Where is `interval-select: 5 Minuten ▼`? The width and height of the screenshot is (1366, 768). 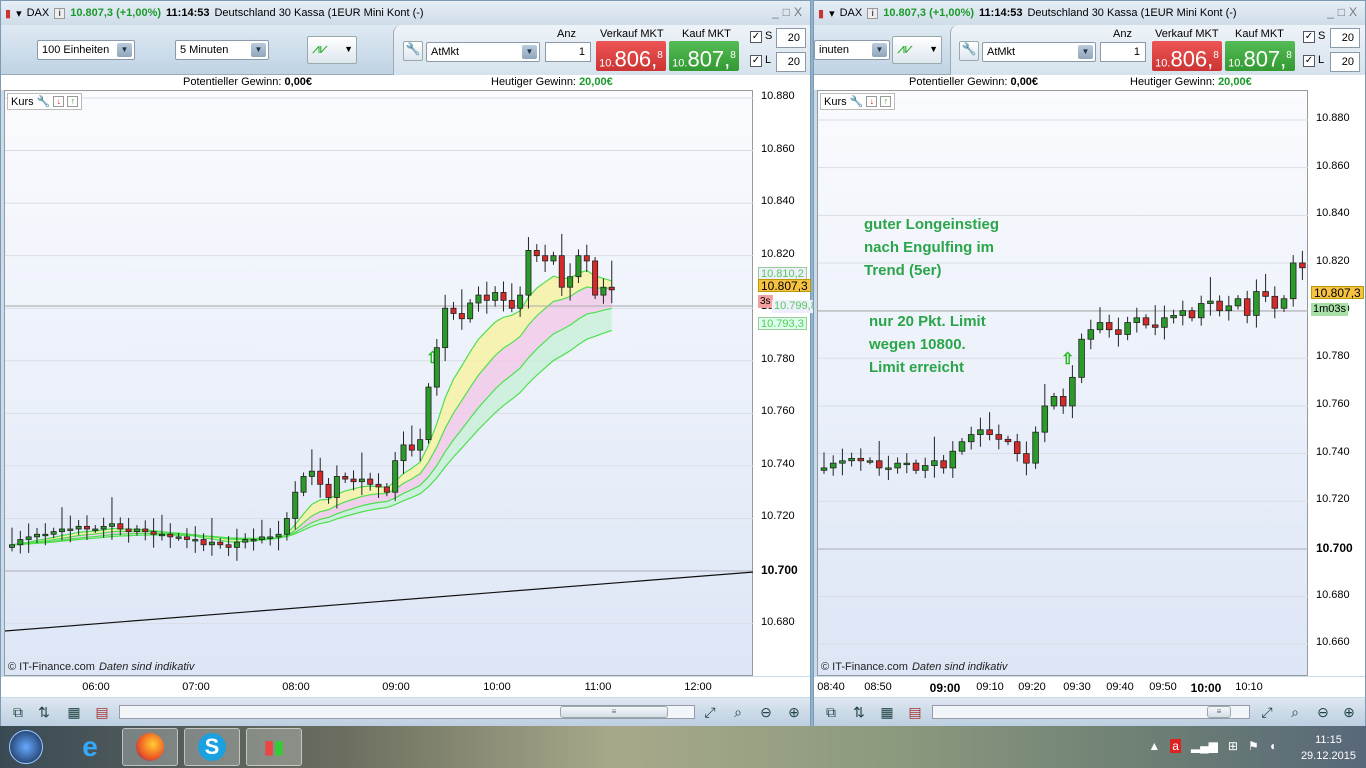 interval-select: 5 Minuten ▼ is located at coordinates (222, 50).